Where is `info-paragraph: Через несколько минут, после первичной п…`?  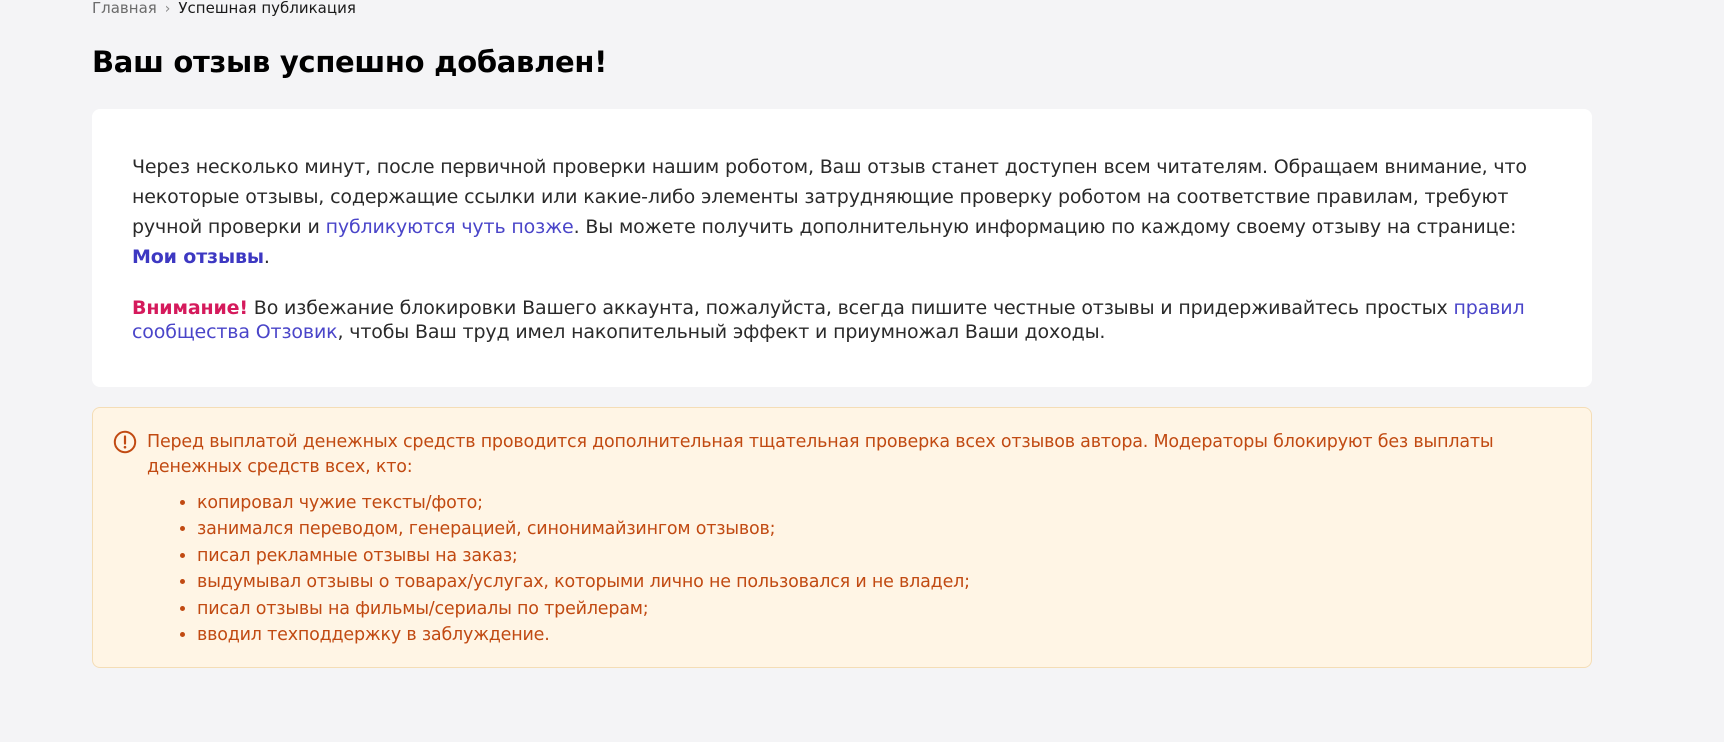 info-paragraph: Через несколько минут, после первичной п… is located at coordinates (842, 212).